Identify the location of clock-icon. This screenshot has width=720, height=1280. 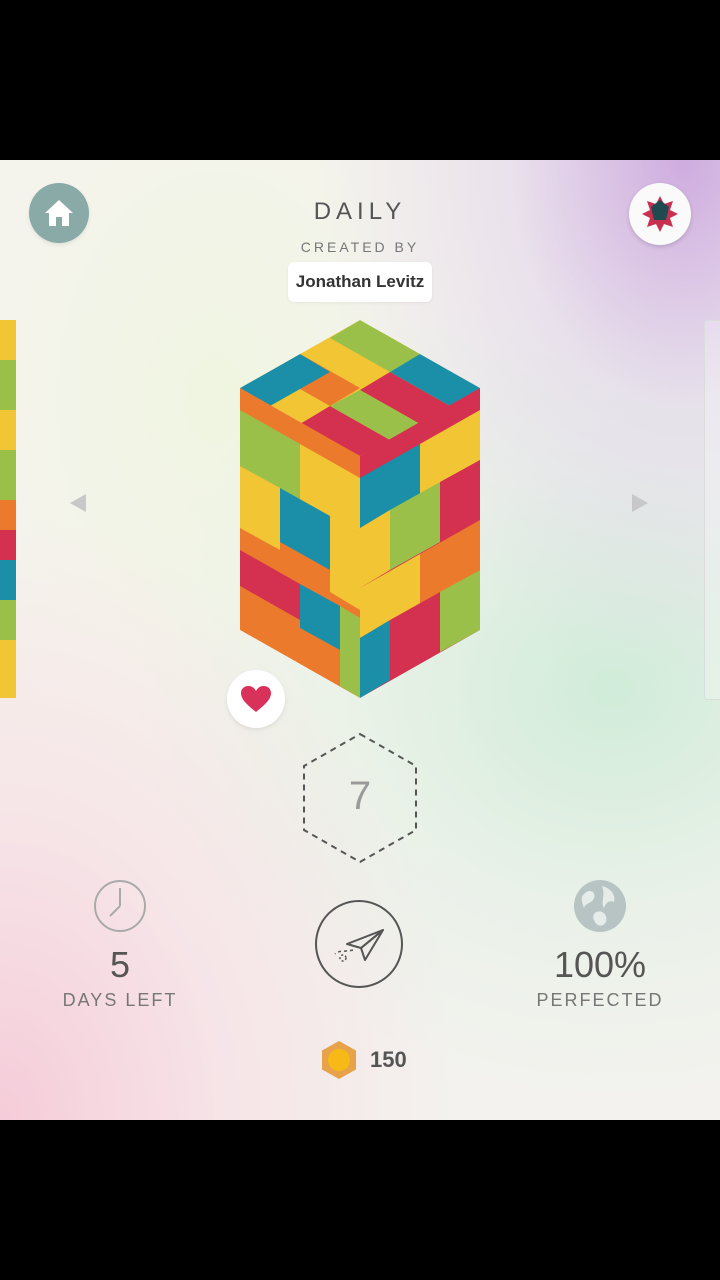
(120, 906).